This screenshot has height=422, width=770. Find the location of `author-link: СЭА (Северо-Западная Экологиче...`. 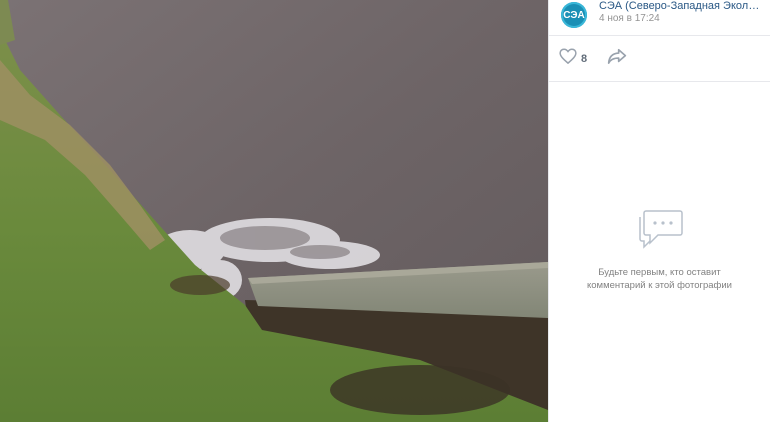

author-link: СЭА (Северо-Западная Экологиче... is located at coordinates (682, 6).